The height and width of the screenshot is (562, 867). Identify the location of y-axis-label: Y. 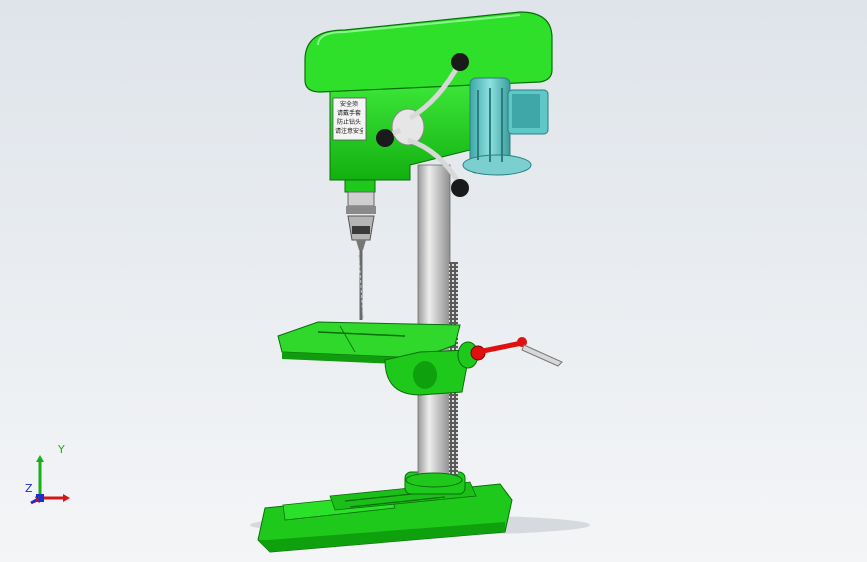
(61, 449).